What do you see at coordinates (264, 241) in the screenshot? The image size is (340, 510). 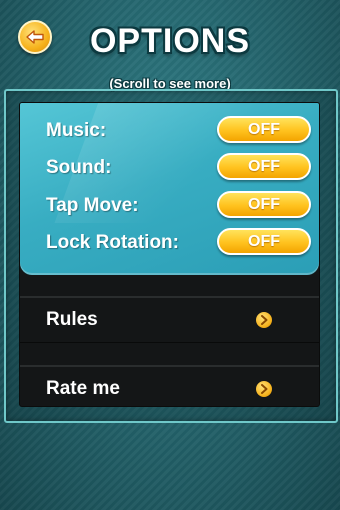 I see `lock-rotation-toggle-button: OFF` at bounding box center [264, 241].